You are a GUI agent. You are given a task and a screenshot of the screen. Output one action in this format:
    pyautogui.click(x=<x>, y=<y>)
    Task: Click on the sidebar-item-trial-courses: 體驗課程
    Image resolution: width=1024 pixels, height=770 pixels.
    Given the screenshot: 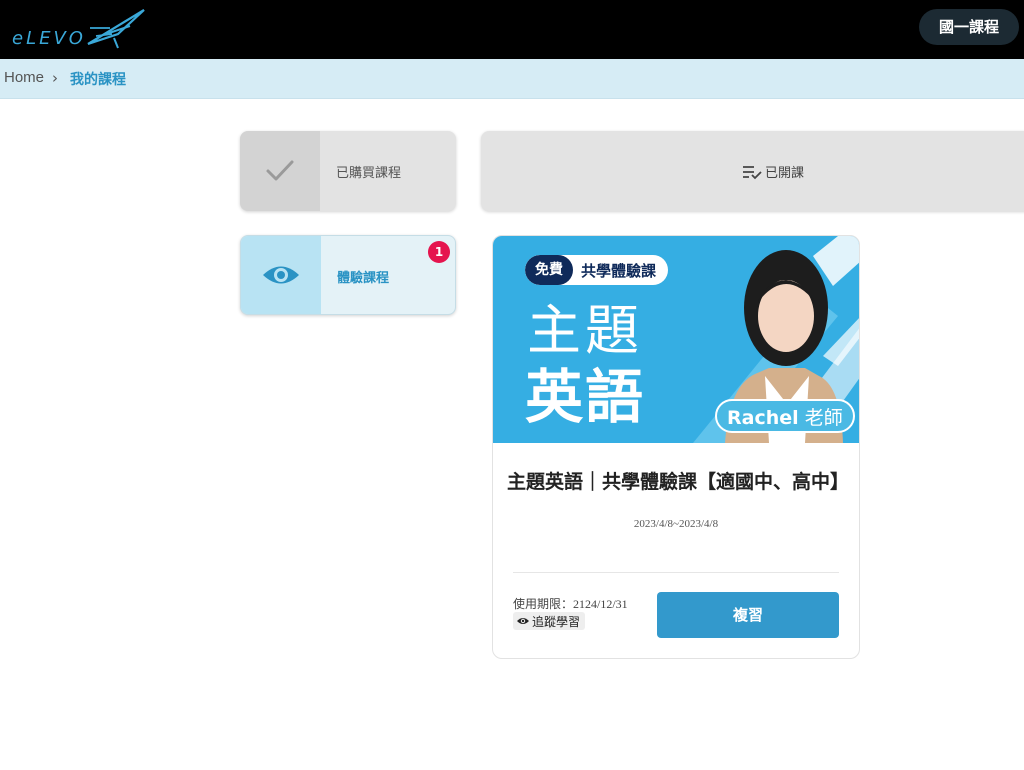 What is the action you would take?
    pyautogui.click(x=348, y=275)
    